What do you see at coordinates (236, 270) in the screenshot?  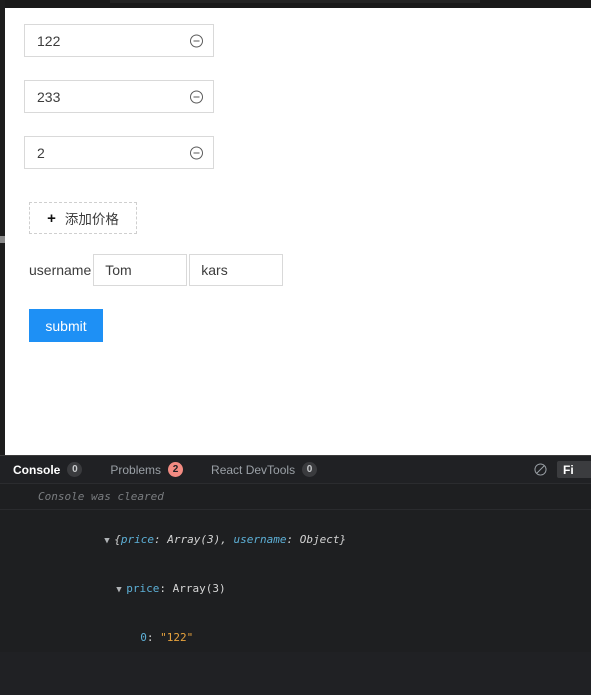 I see `last-name-input` at bounding box center [236, 270].